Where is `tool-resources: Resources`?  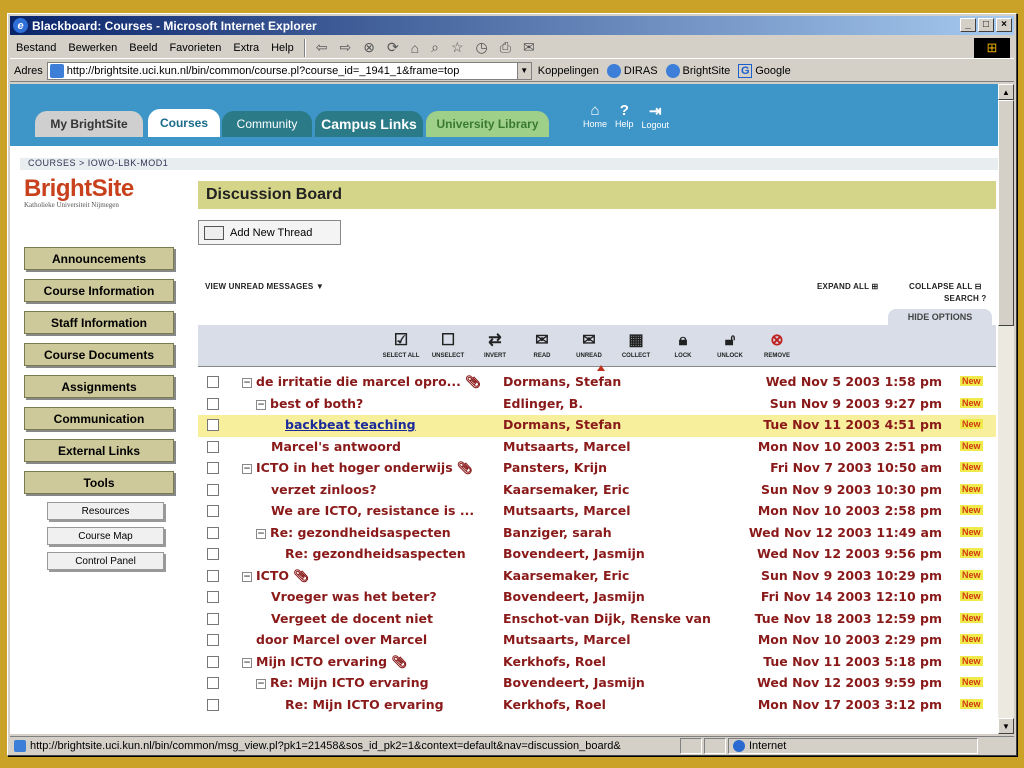
tool-resources: Resources is located at coordinates (105, 511).